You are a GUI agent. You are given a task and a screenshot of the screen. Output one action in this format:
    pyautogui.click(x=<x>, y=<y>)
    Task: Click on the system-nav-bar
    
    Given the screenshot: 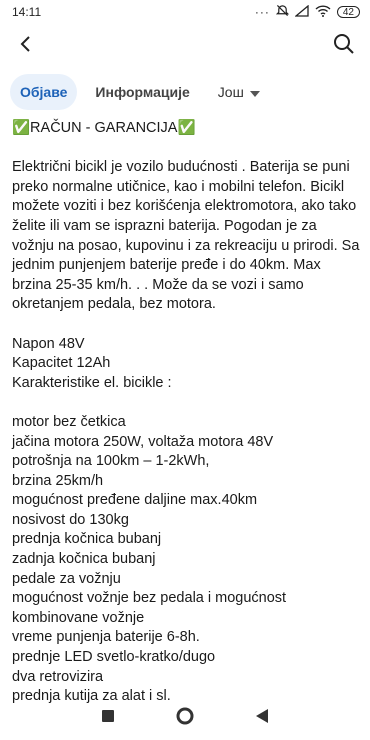 What is the action you would take?
    pyautogui.click(x=185, y=718)
    